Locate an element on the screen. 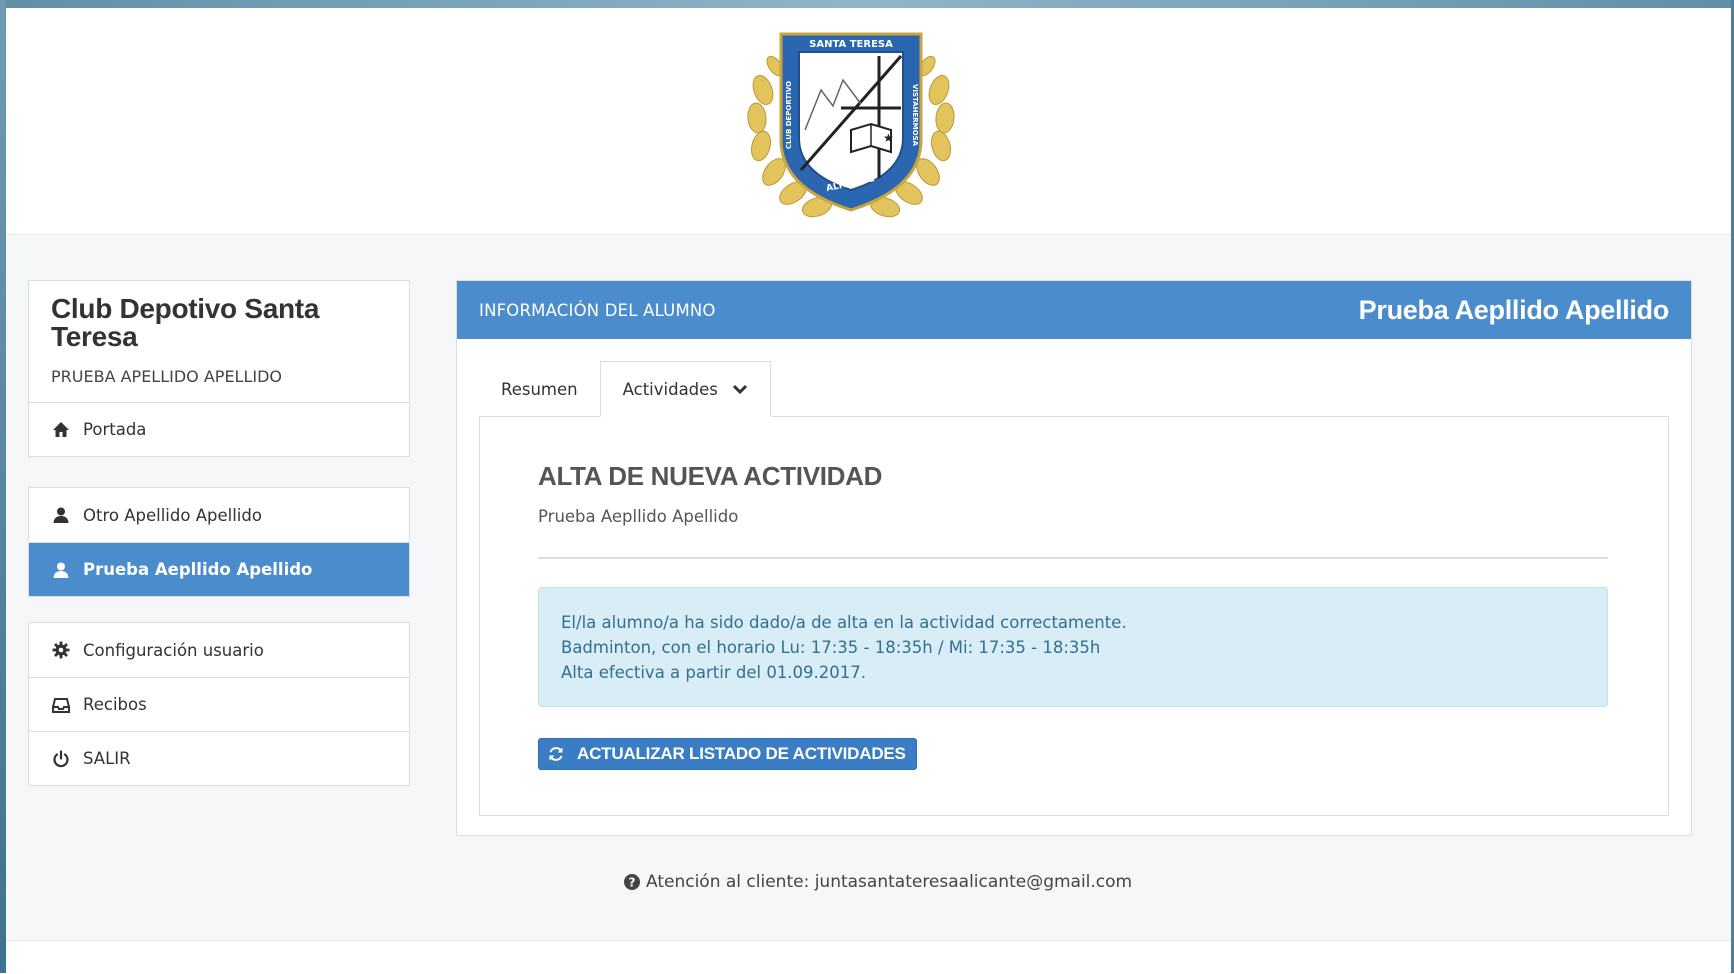 The image size is (1734, 974). panel-header-label: INFORMACIÓN DEL ALUMNO is located at coordinates (597, 310).